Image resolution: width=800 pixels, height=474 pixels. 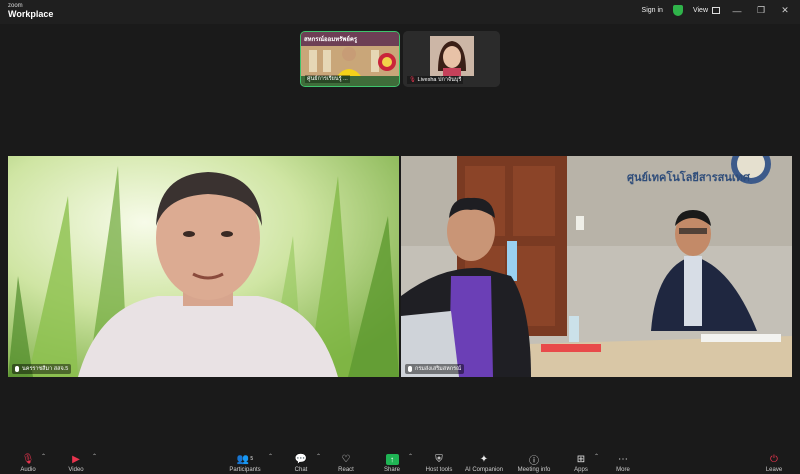 What do you see at coordinates (410, 456) in the screenshot?
I see `share-options-caret: ⌃` at bounding box center [410, 456].